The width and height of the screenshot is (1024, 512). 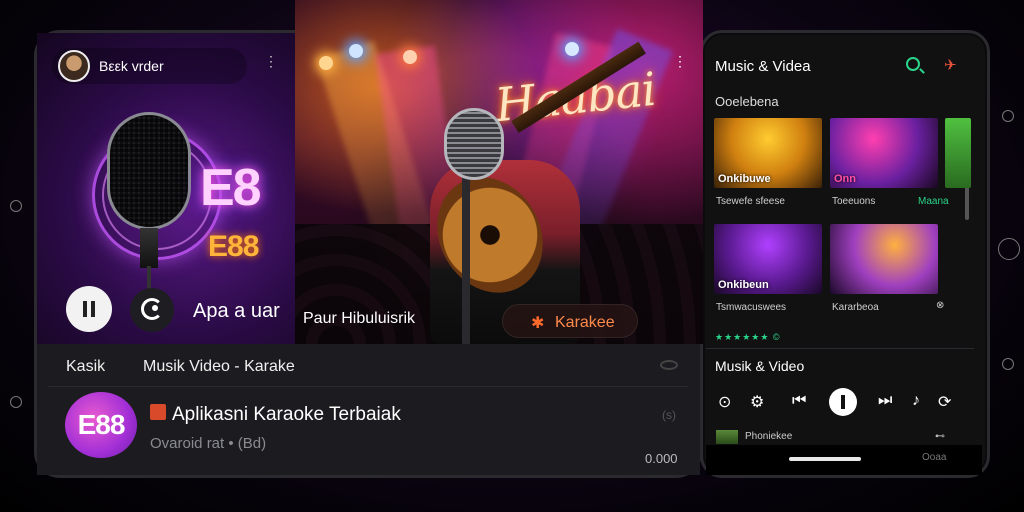 I want to click on brand-logo-small: E88, so click(x=233, y=246).